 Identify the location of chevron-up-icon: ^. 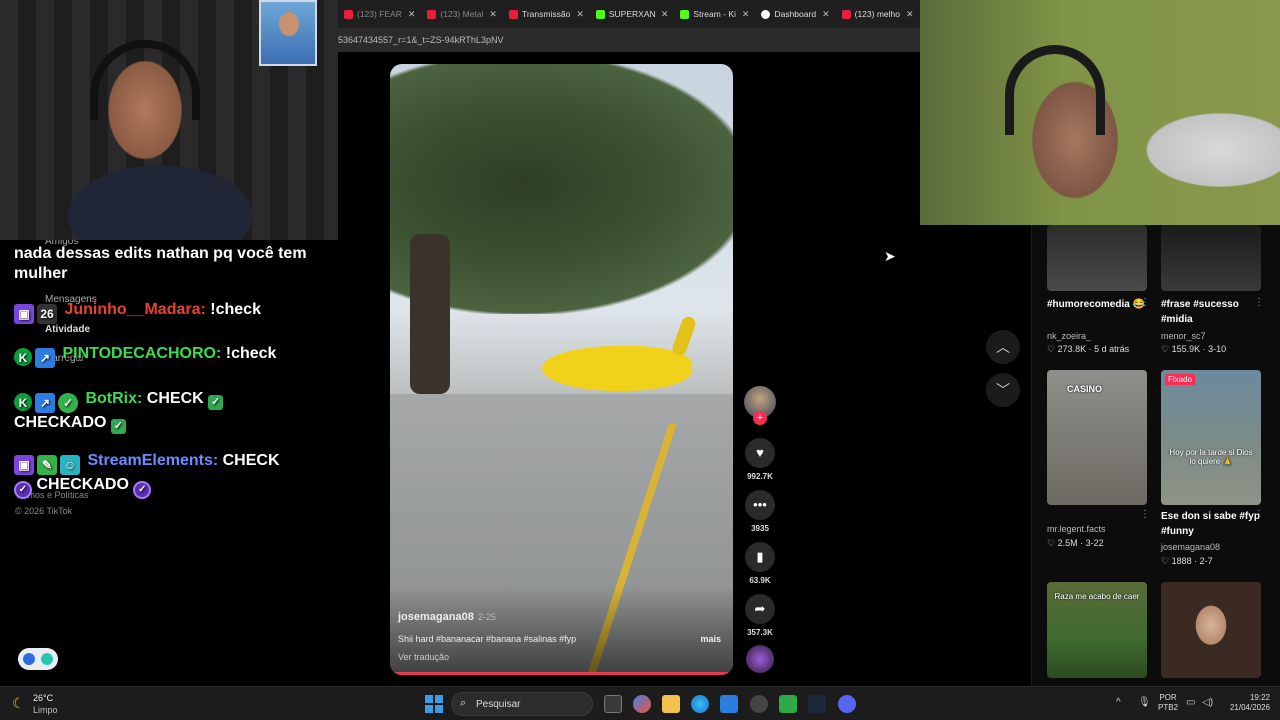
(1118, 702).